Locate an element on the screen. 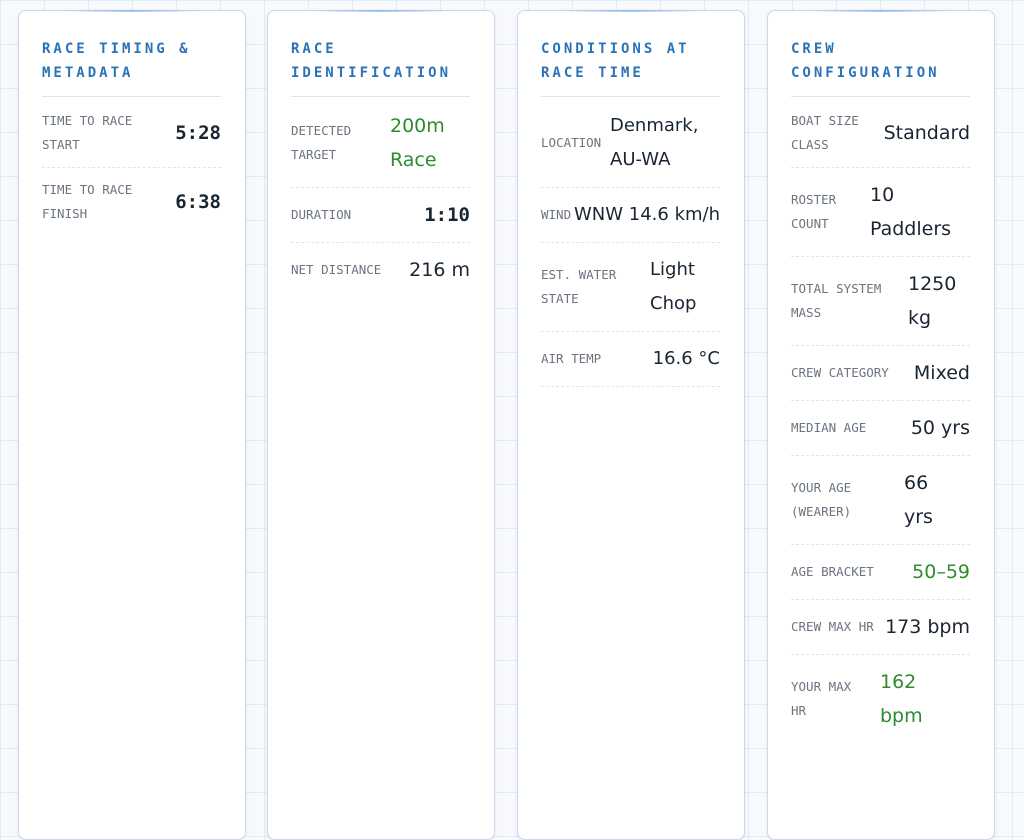 The image size is (1024, 840). detected-target-value: 200m Race is located at coordinates (417, 143).